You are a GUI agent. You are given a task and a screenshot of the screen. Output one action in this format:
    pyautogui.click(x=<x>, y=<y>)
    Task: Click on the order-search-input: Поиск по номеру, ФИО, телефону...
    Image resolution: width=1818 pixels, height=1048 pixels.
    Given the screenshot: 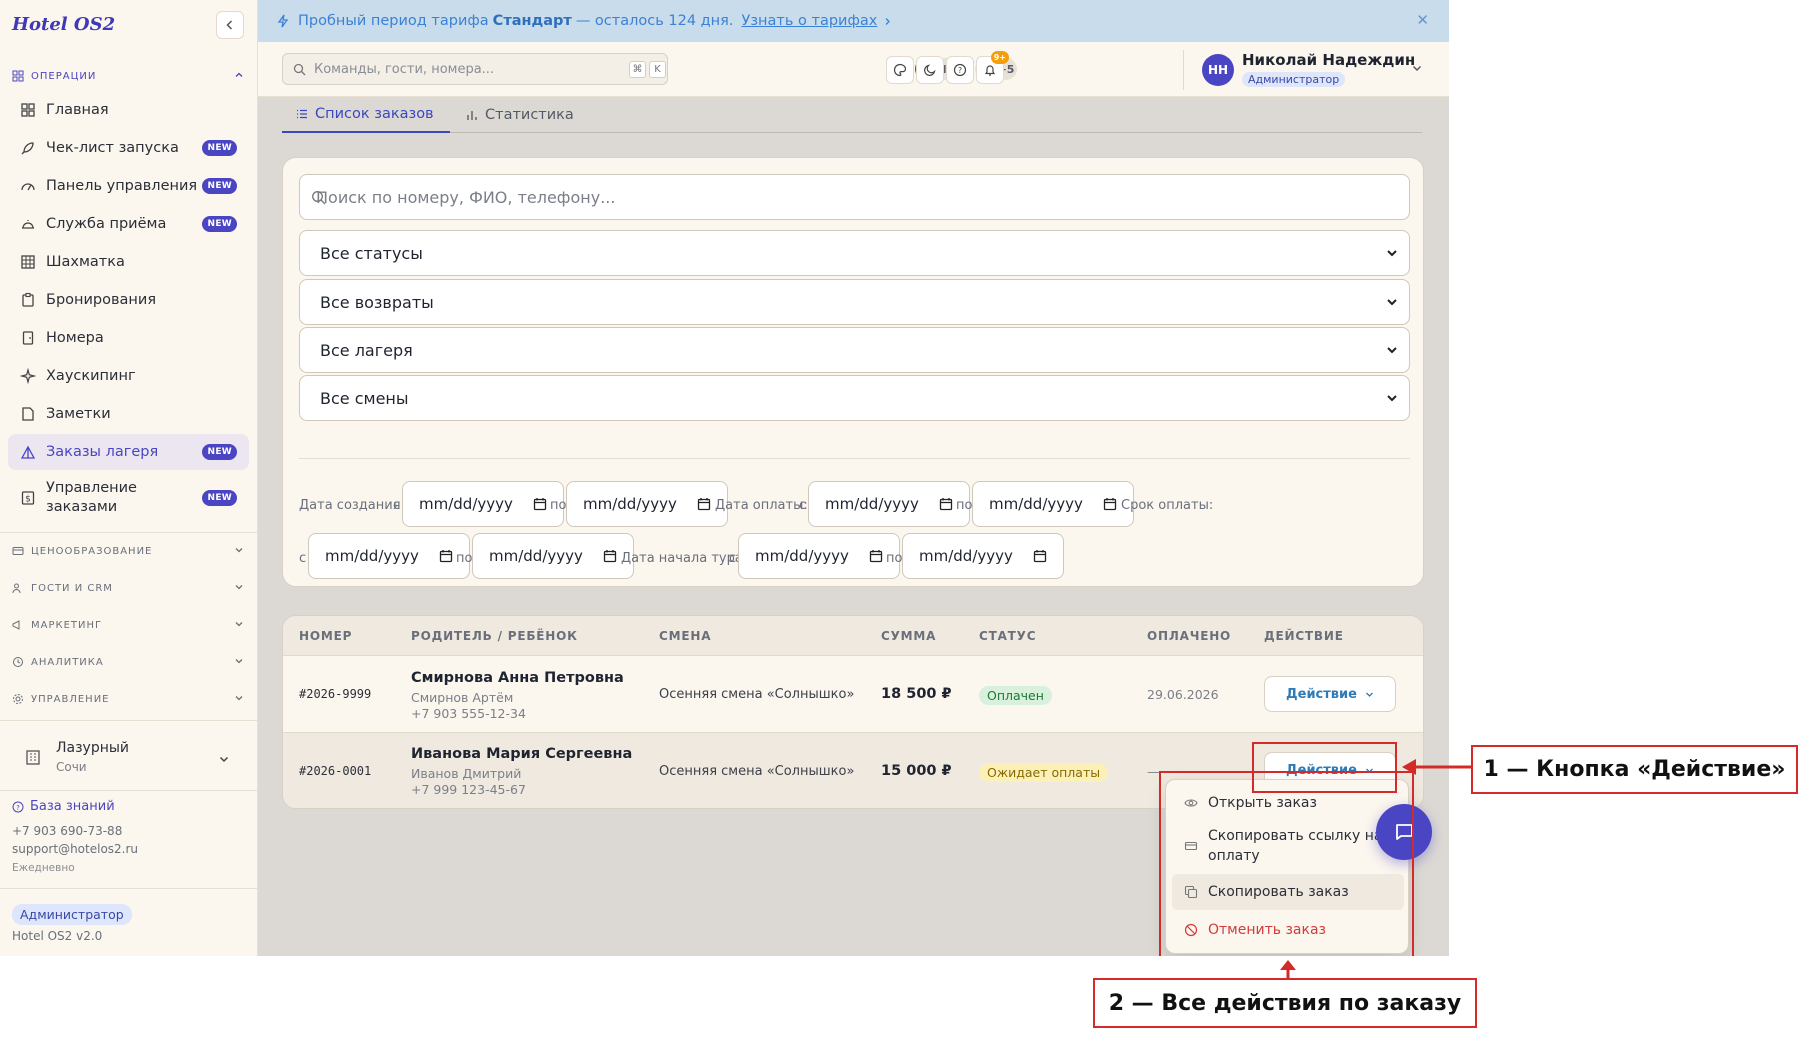 What is the action you would take?
    pyautogui.click(x=854, y=197)
    